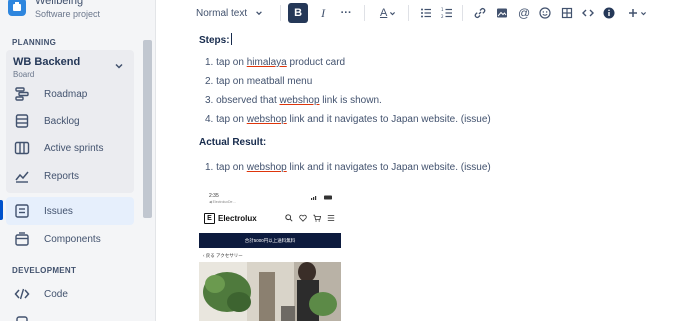 Image resolution: width=680 pixels, height=321 pixels. What do you see at coordinates (209, 100) in the screenshot?
I see `list-number: 3.` at bounding box center [209, 100].